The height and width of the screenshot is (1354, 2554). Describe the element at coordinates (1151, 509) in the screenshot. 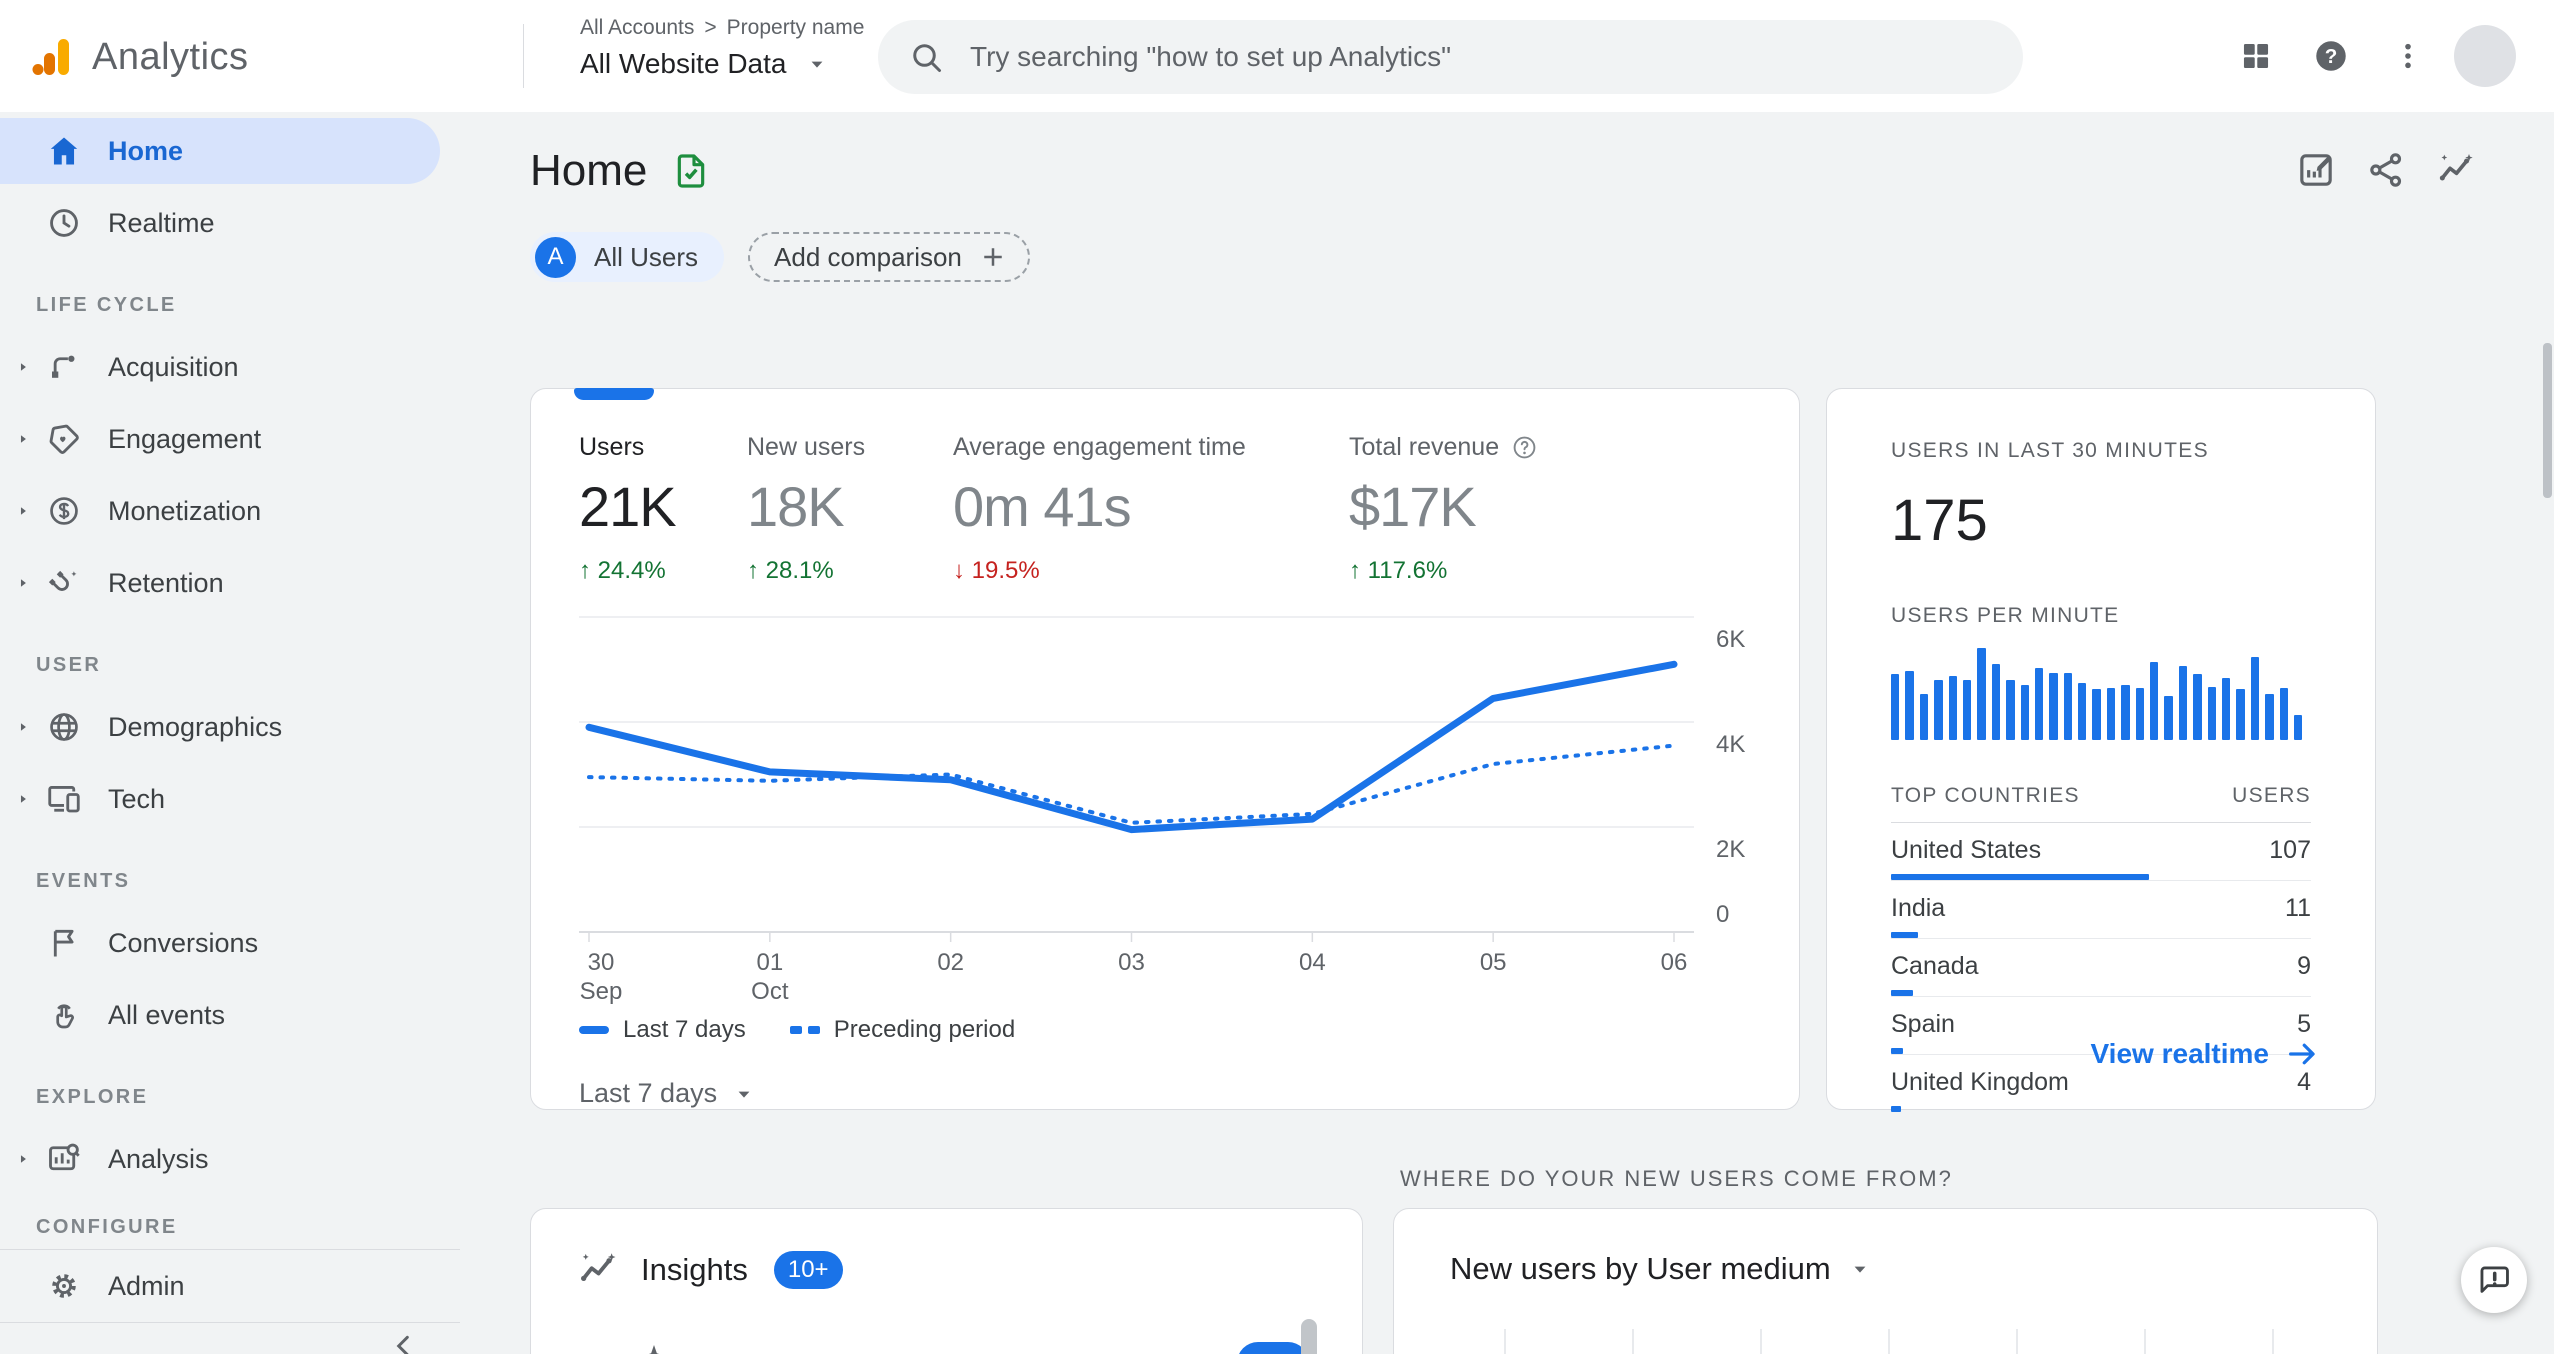

I see `metric-tab-average-engagement-time: Average engagement time 0m 41s ↓ 19.5%` at that location.